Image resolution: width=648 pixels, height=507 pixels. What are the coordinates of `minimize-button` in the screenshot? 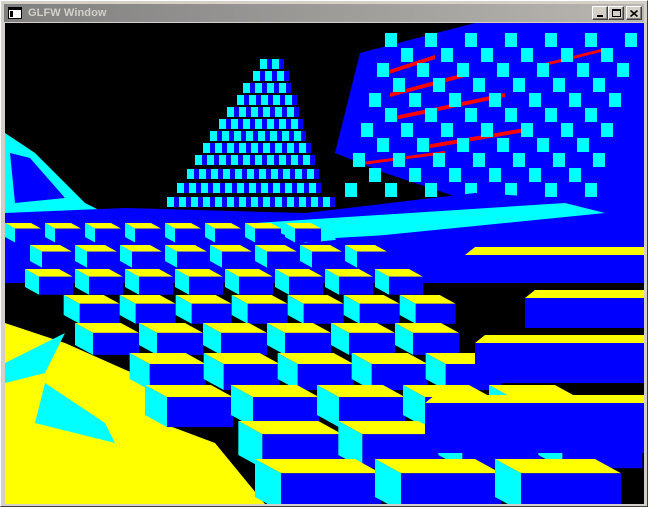 It's located at (600, 13).